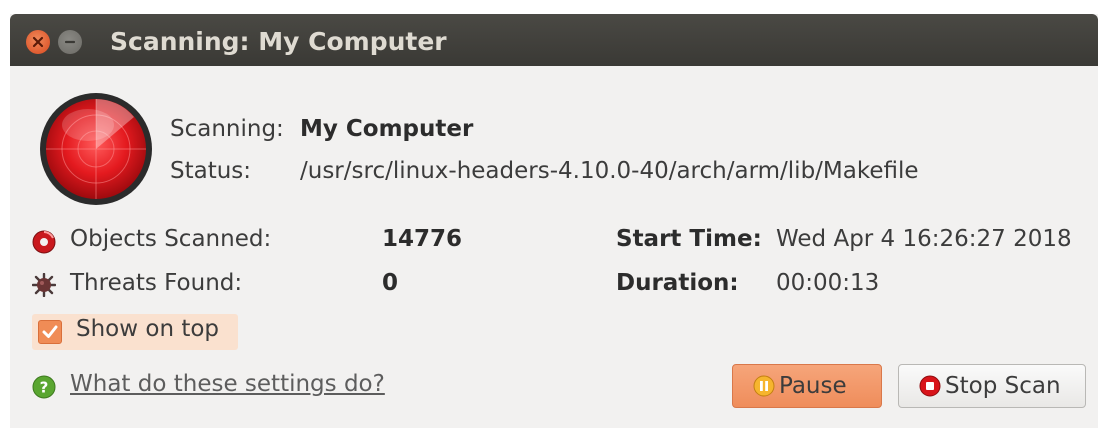 The width and height of the screenshot is (1098, 428). What do you see at coordinates (828, 283) in the screenshot?
I see `duration-value: 00:00:13` at bounding box center [828, 283].